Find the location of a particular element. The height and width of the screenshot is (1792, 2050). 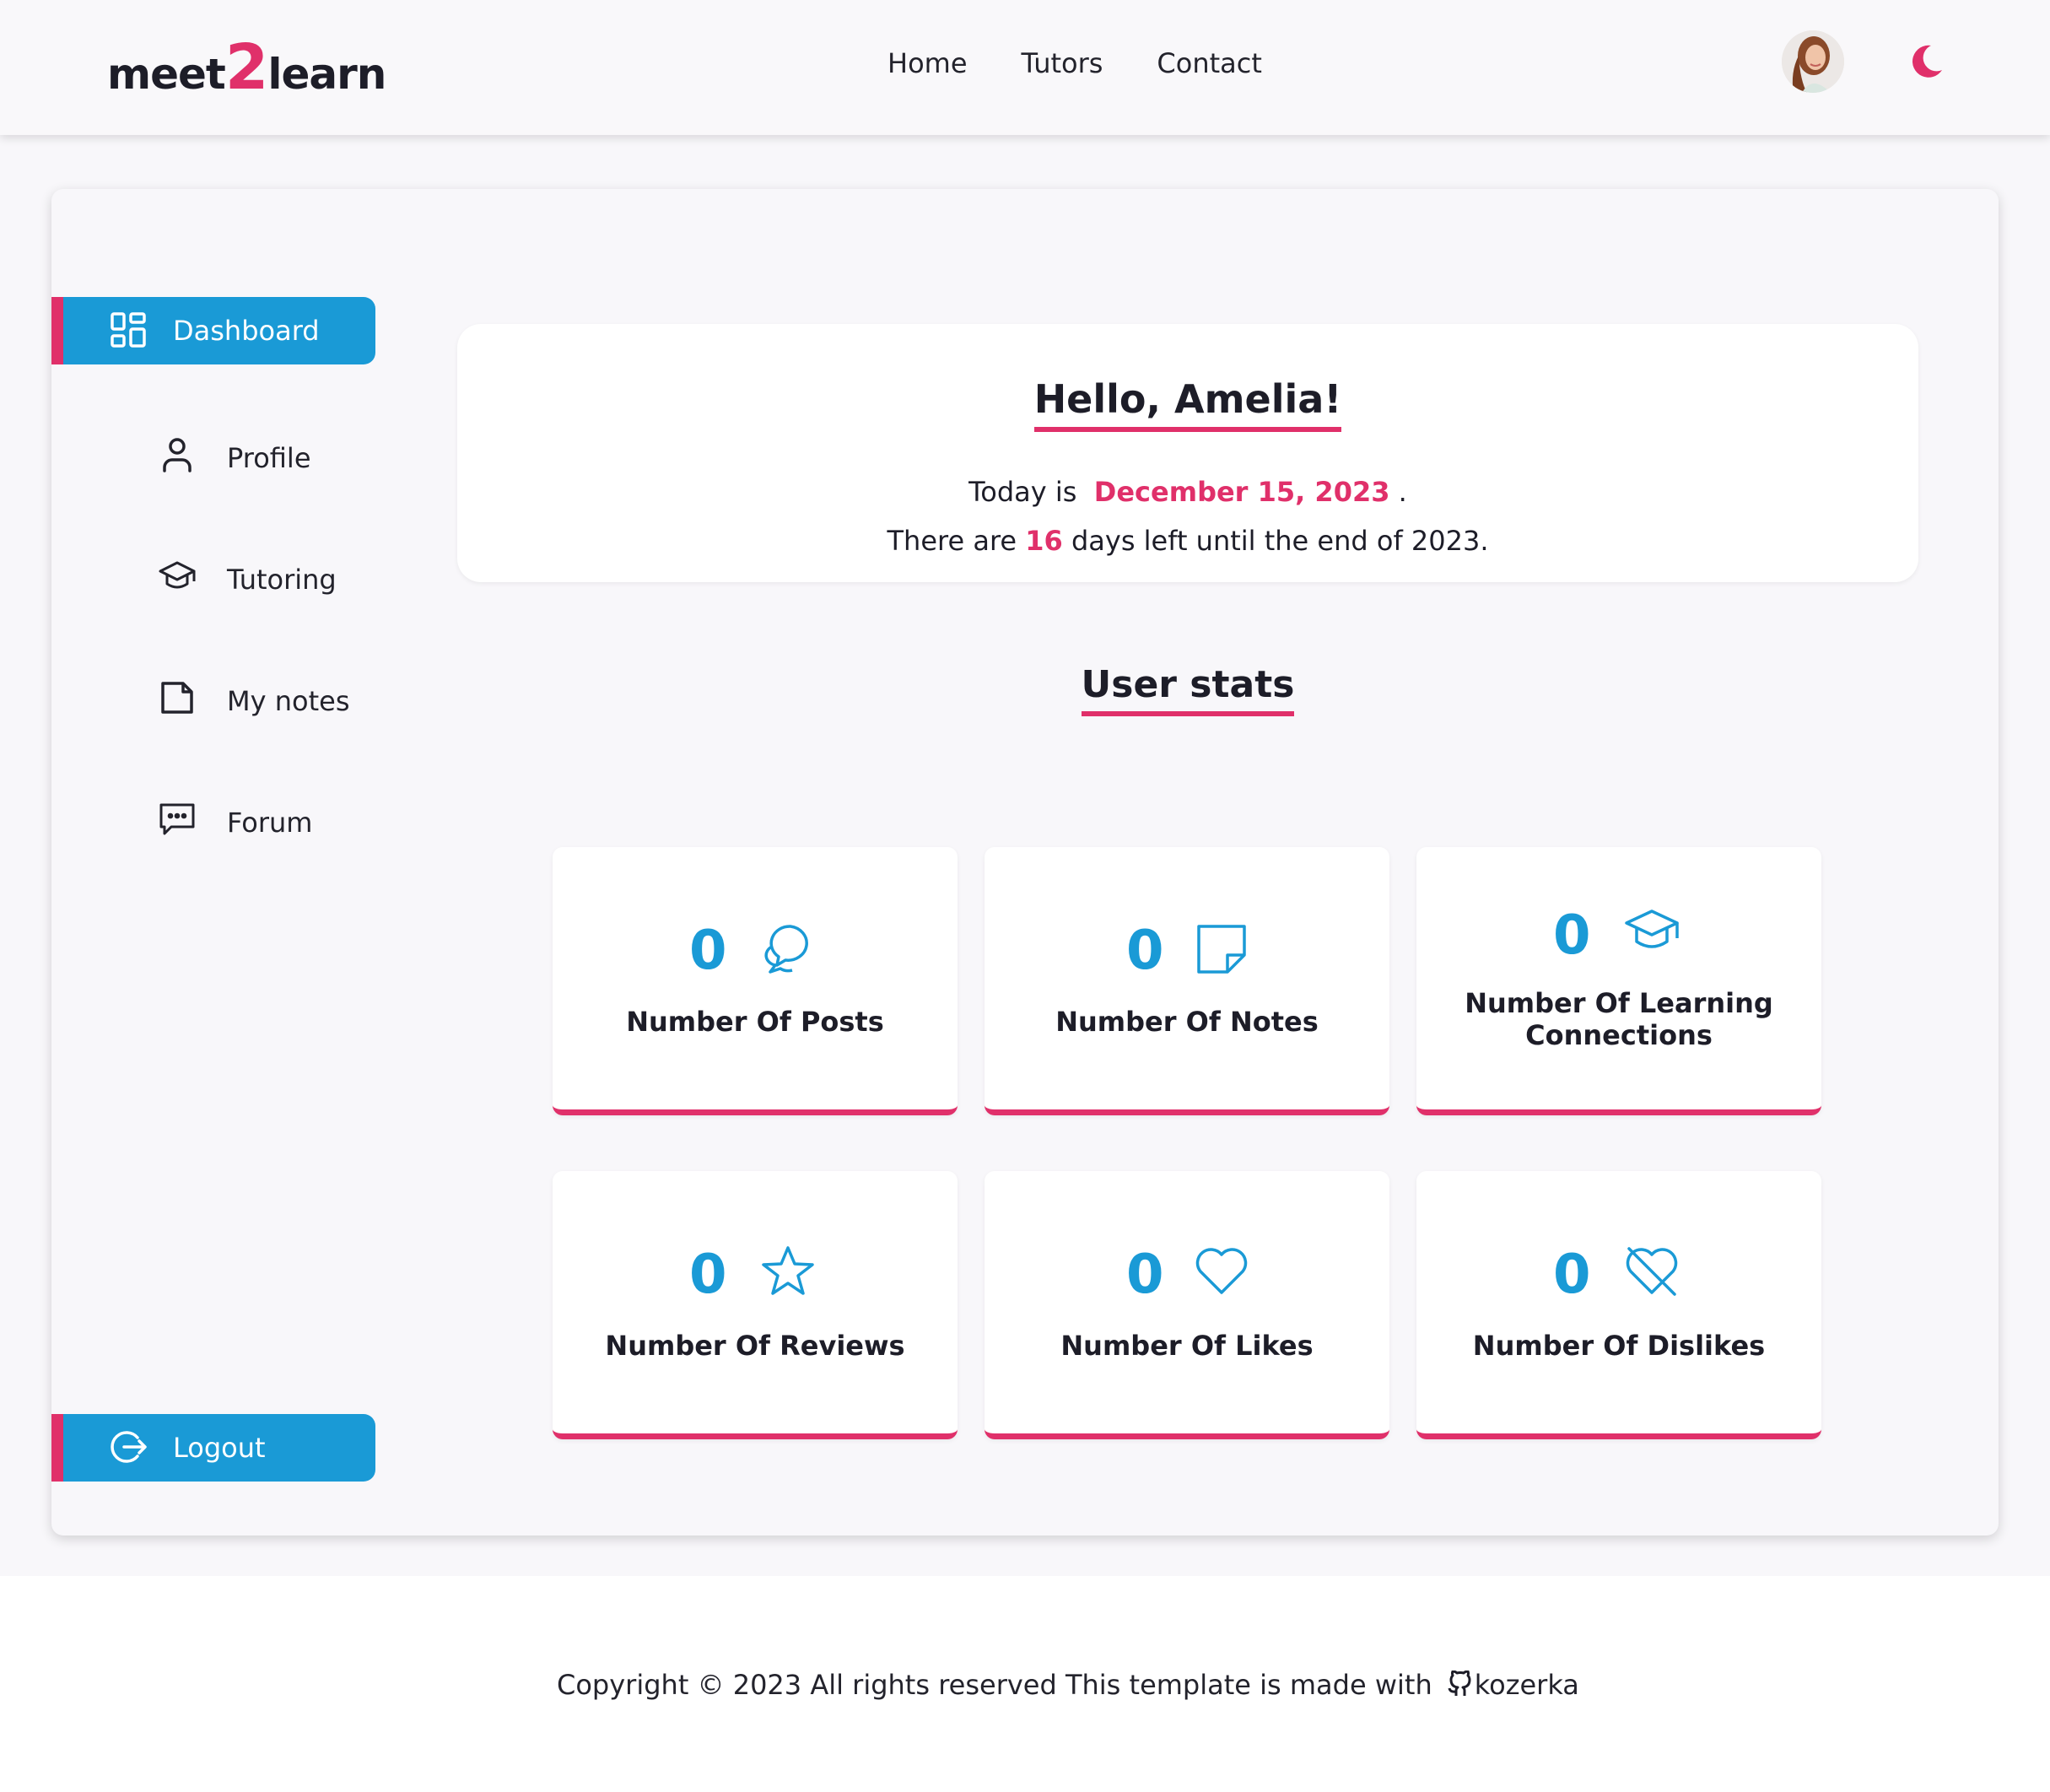

logout-button: Logout is located at coordinates (213, 1448).